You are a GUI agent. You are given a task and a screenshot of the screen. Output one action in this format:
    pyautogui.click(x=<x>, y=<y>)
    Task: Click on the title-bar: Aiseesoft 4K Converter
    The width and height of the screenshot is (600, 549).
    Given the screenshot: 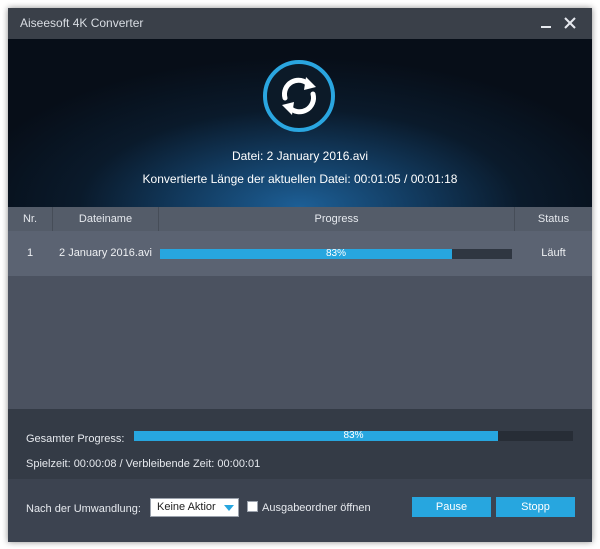 What is the action you would take?
    pyautogui.click(x=300, y=23)
    